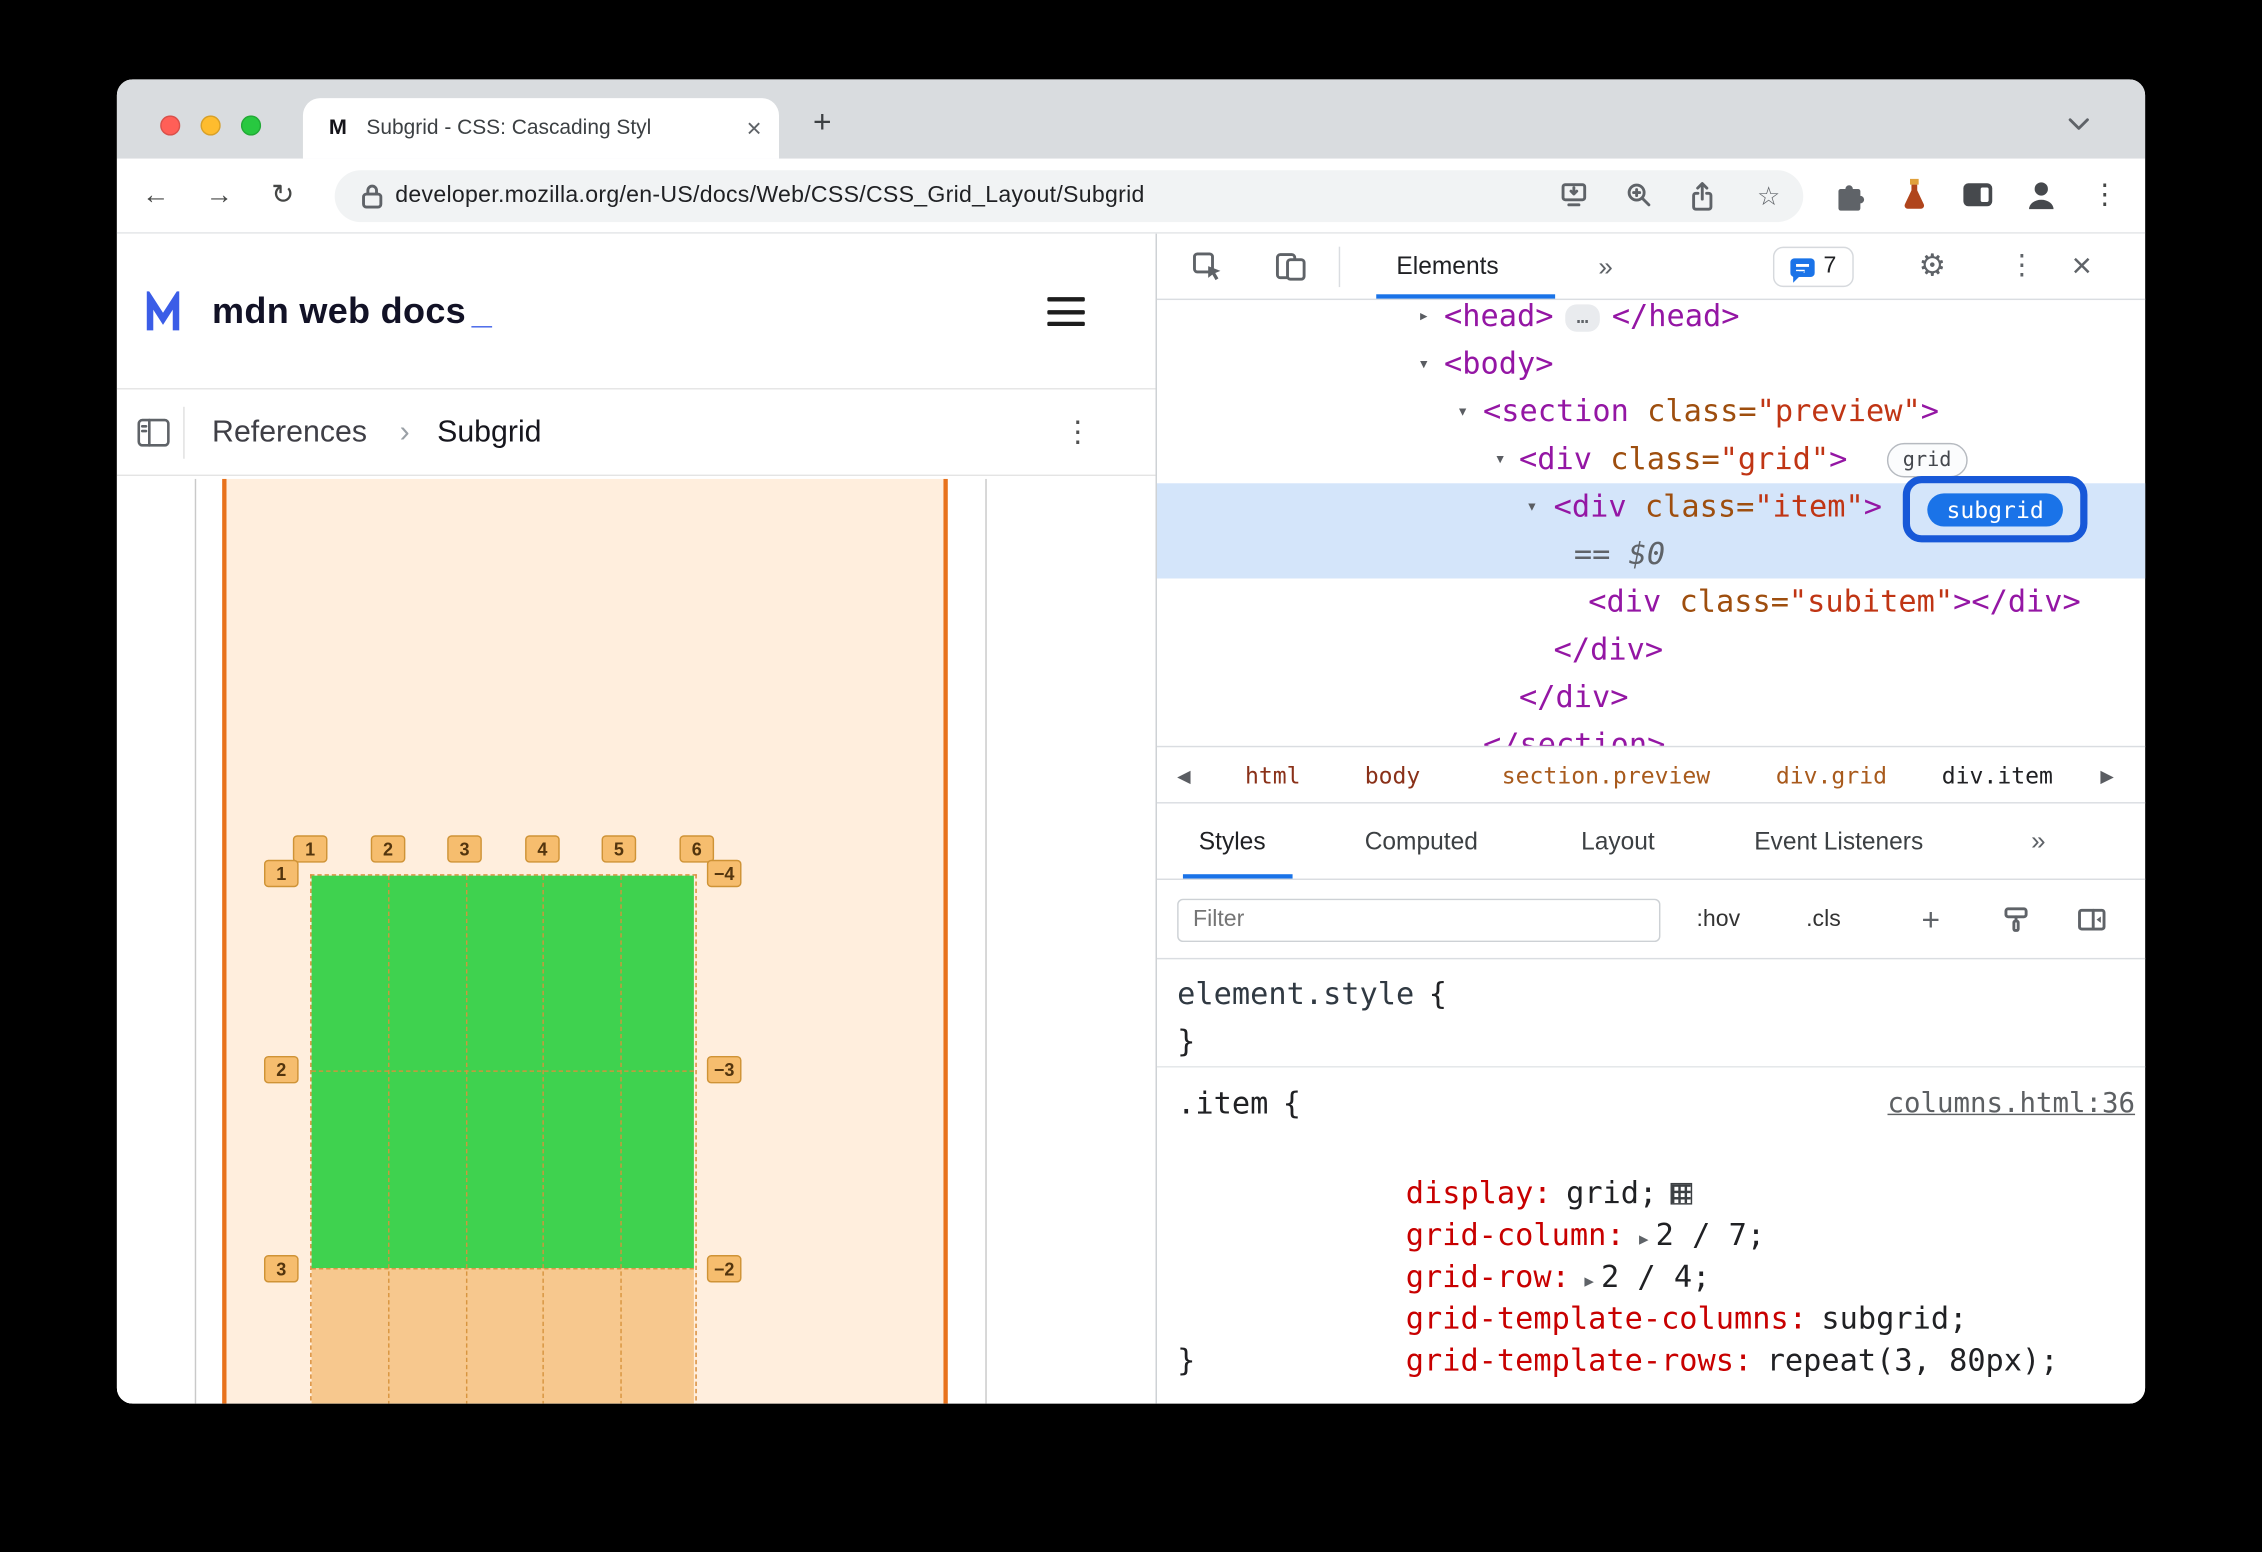 This screenshot has width=2262, height=1552. Describe the element at coordinates (1295, 994) in the screenshot. I see `css-selector: element.style` at that location.